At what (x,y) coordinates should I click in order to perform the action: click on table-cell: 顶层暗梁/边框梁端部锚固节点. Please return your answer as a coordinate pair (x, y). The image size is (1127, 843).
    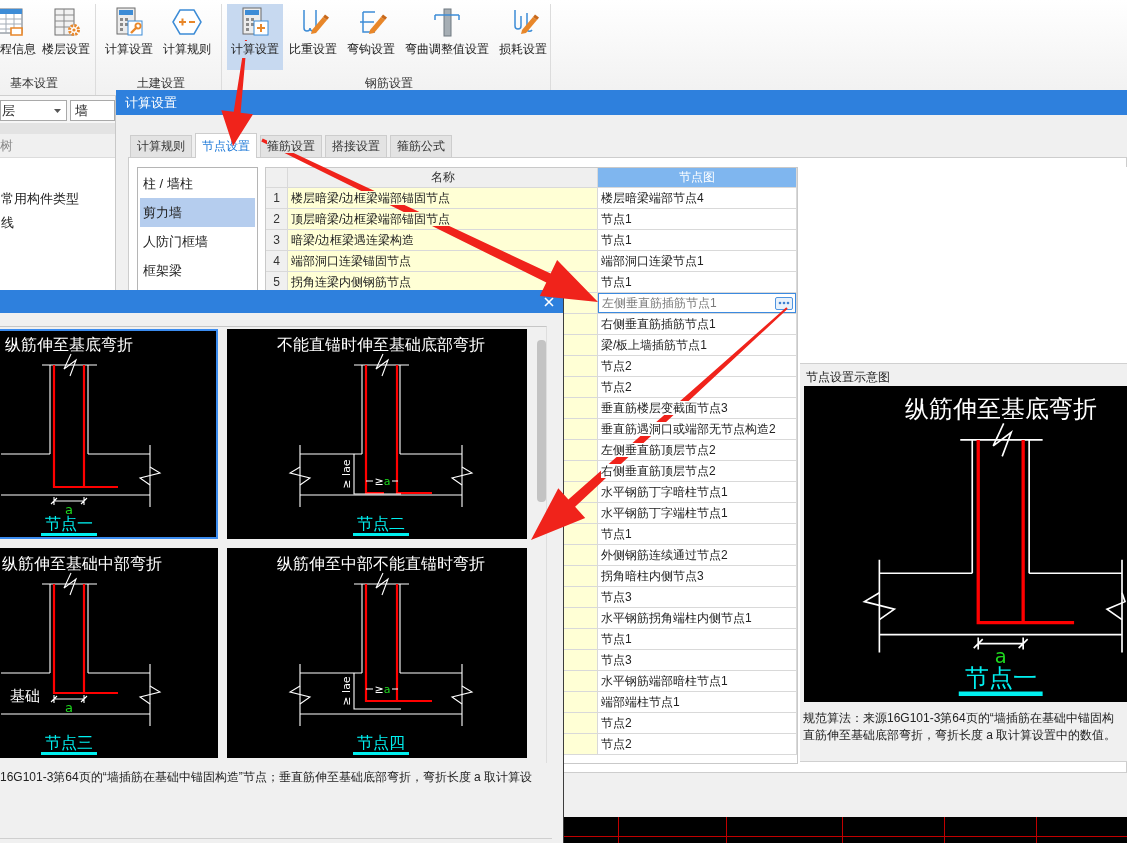
    Looking at the image, I should click on (443, 219).